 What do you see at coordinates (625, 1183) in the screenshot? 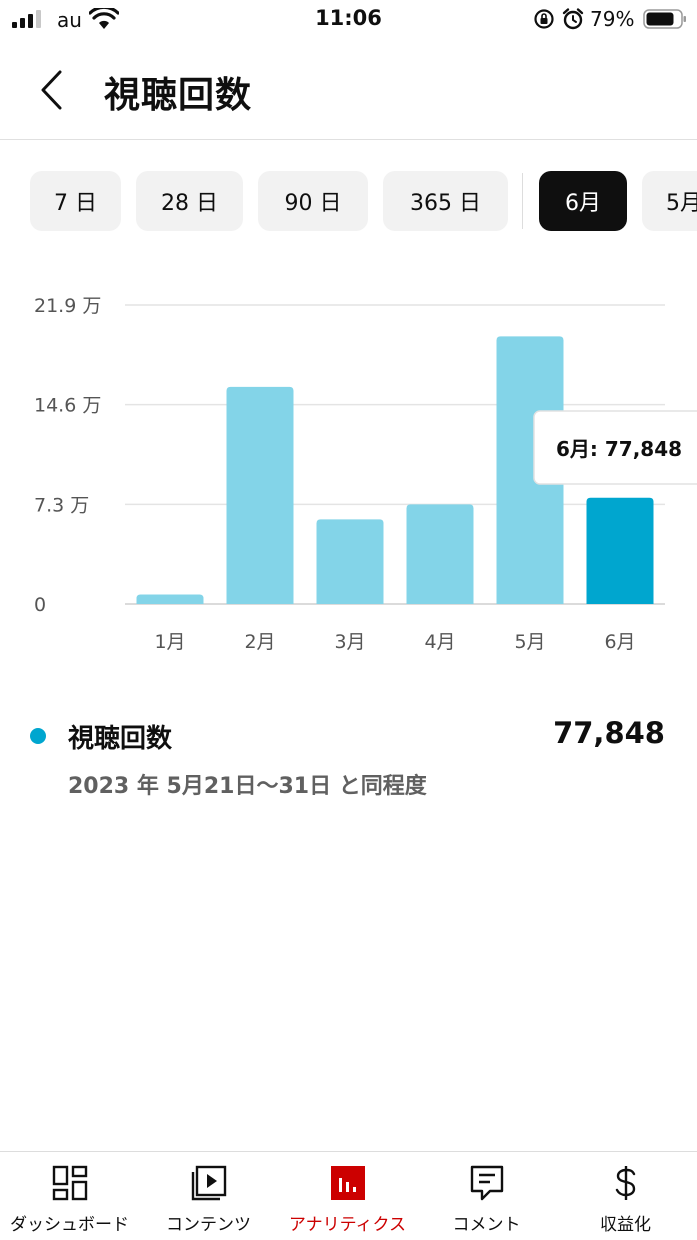
I see `dollar-icon` at bounding box center [625, 1183].